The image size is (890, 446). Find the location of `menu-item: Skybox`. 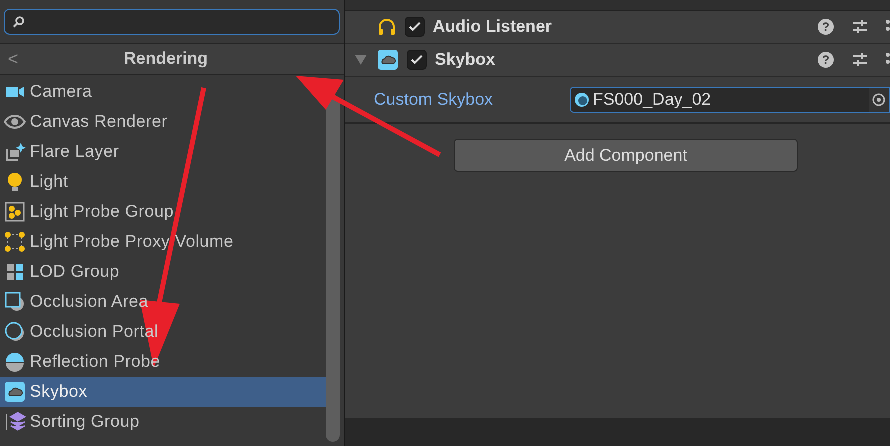

menu-item: Skybox is located at coordinates (163, 392).